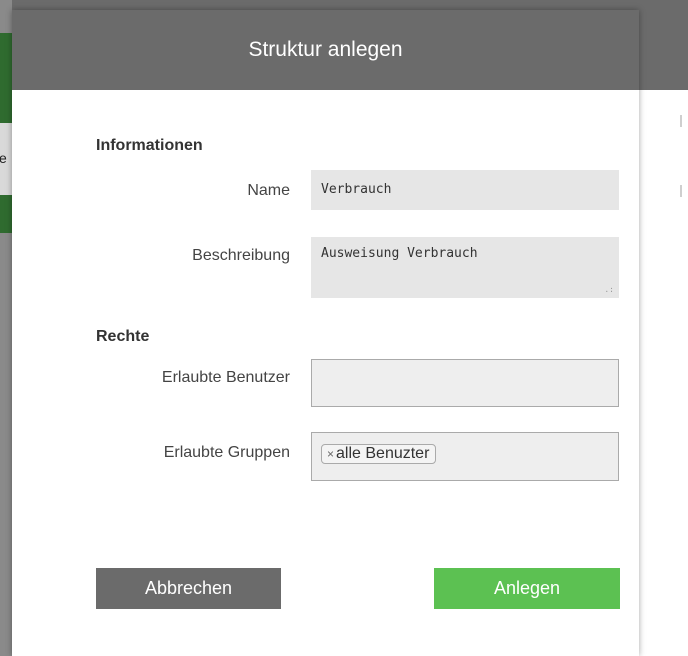  I want to click on dialog-title: Struktur anlegen, so click(325, 49).